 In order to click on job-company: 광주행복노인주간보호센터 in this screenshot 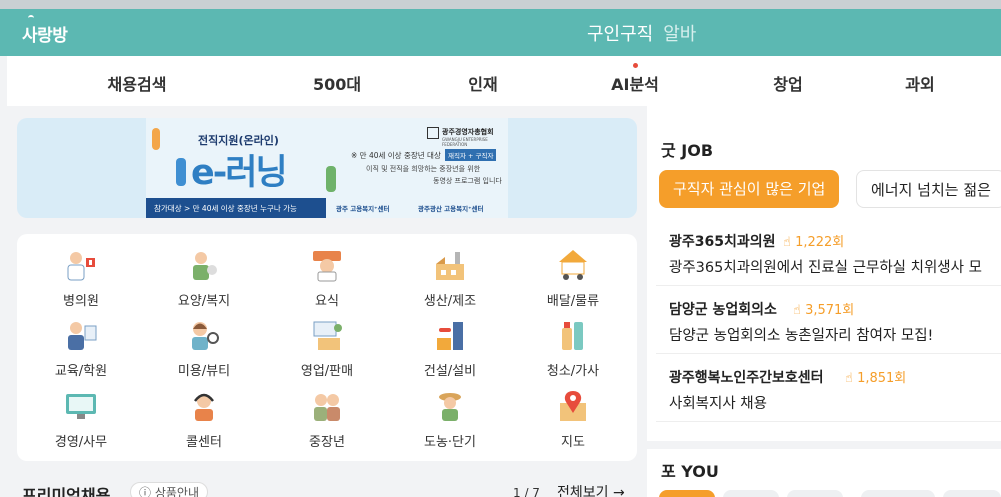, I will do `click(746, 378)`.